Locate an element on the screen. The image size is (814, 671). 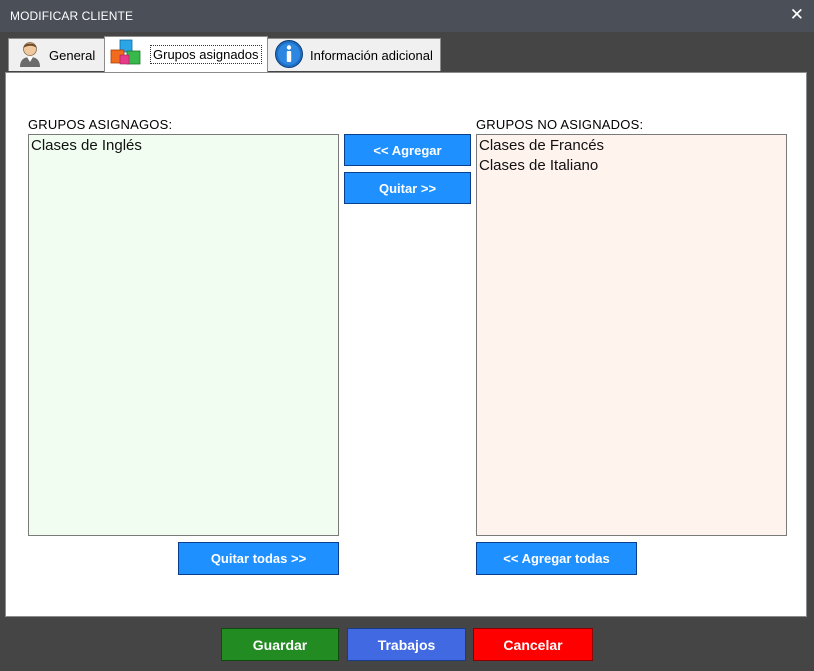
info-icon is located at coordinates (289, 55).